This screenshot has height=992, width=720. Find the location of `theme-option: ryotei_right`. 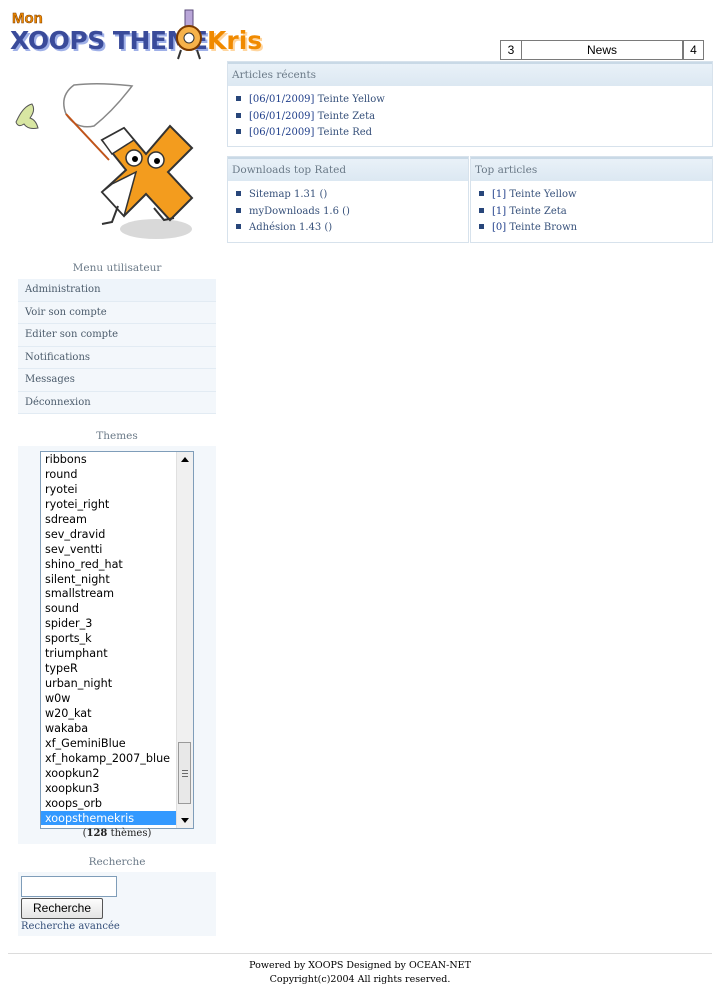

theme-option: ryotei_right is located at coordinates (108, 504).